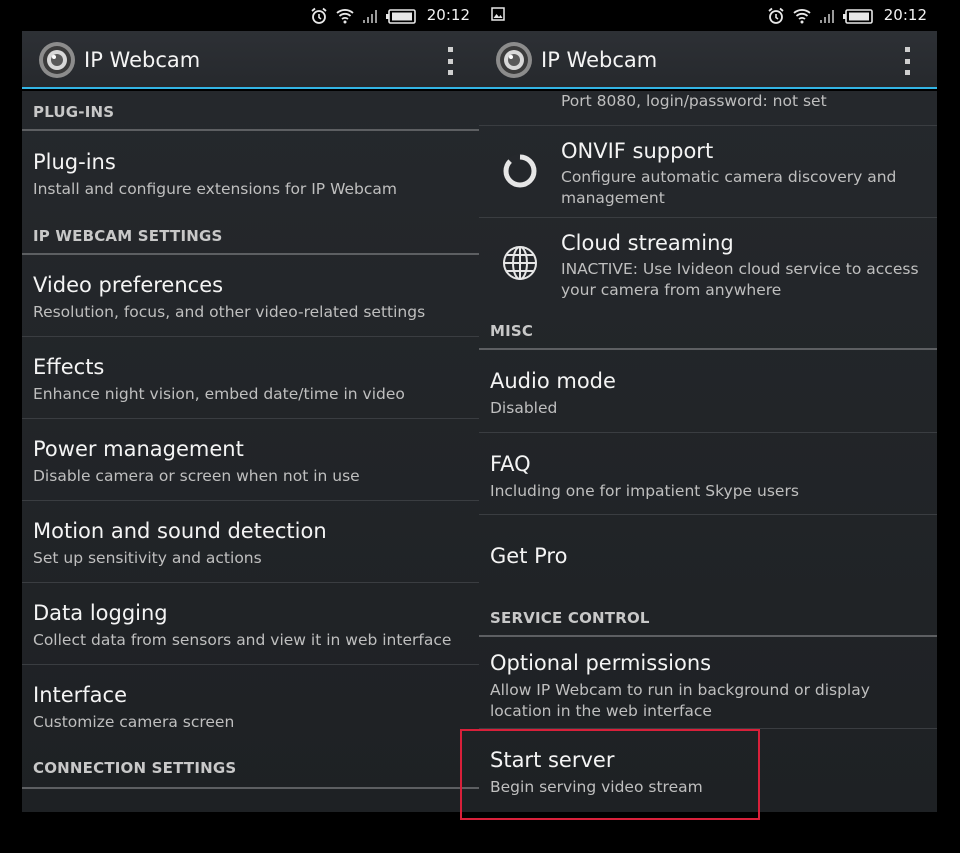 This screenshot has height=853, width=960. I want to click on item-title: Audio mode, so click(553, 381).